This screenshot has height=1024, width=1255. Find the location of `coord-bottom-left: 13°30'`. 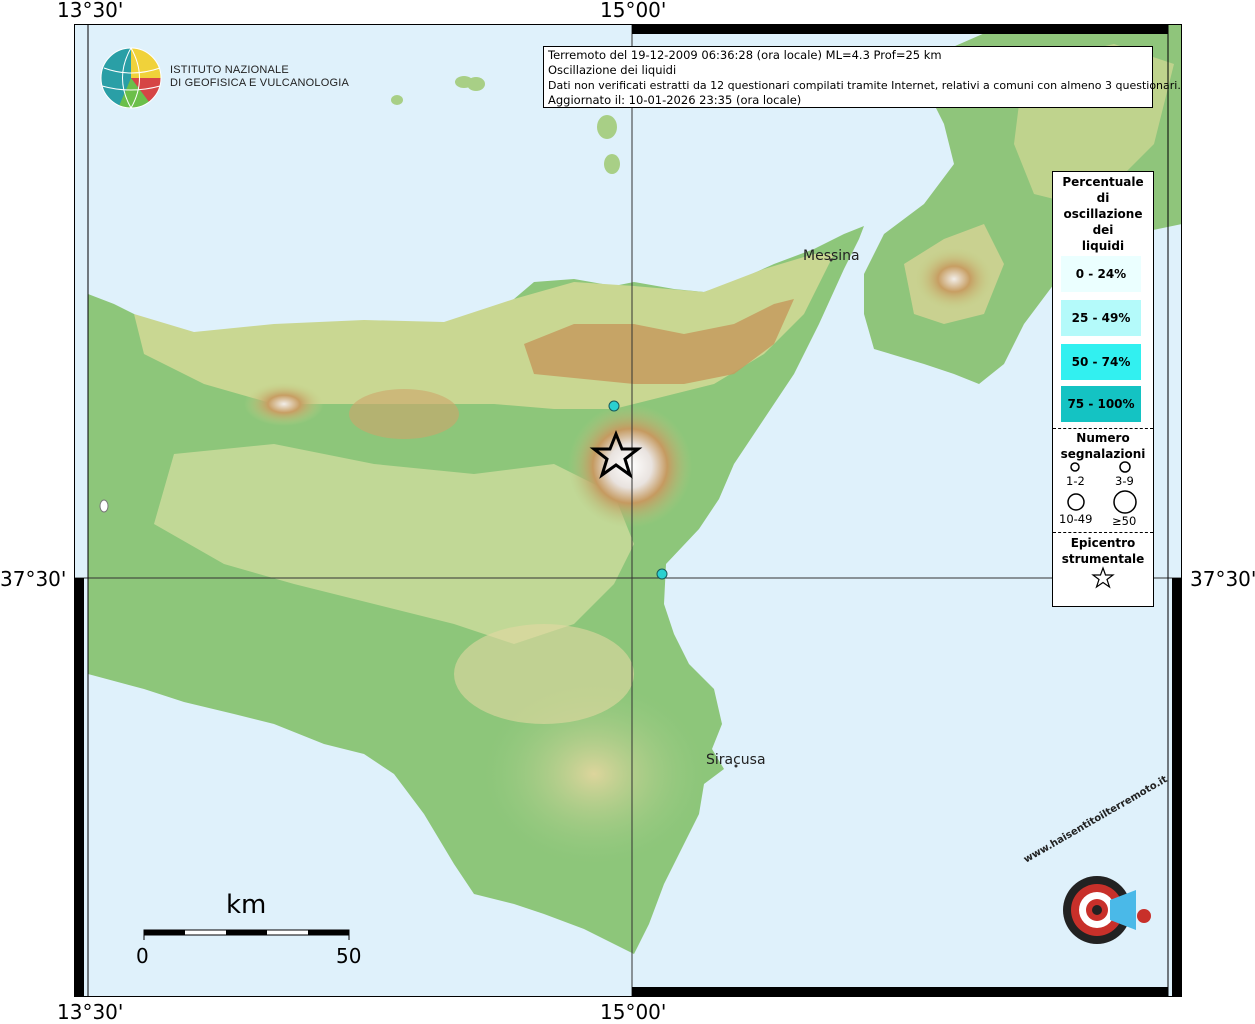

coord-bottom-left: 13°30' is located at coordinates (90, 1012).